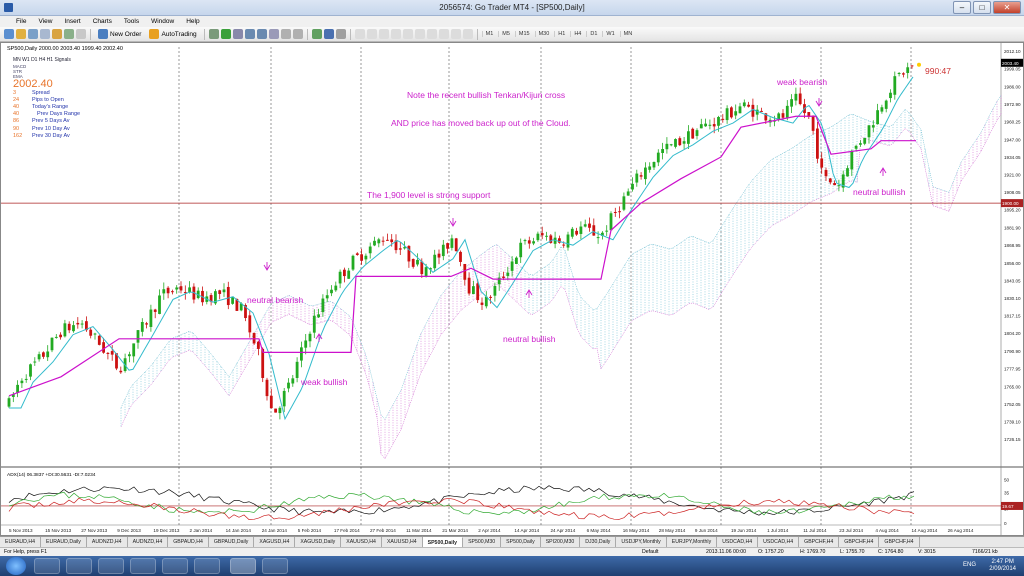 The image size is (1024, 576). Describe the element at coordinates (81, 34) in the screenshot. I see `tester-icon` at that location.